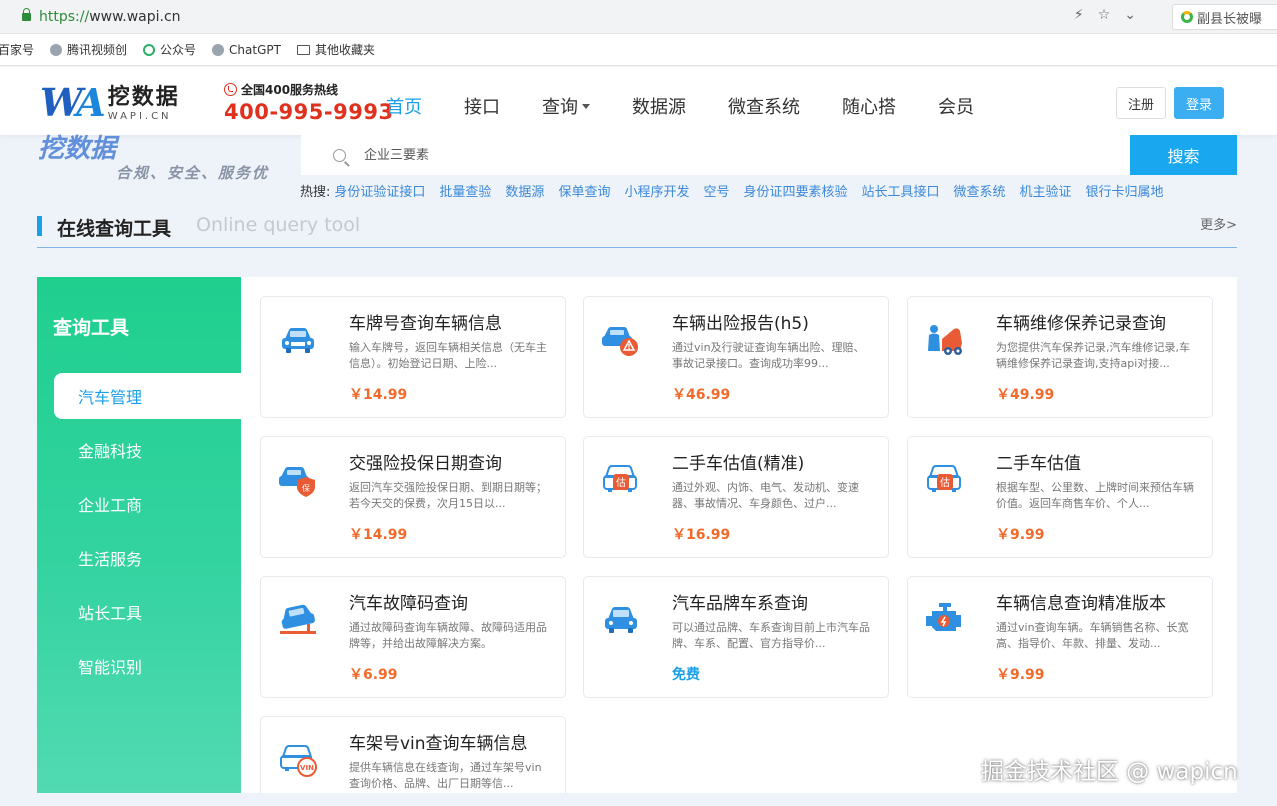  What do you see at coordinates (246, 50) in the screenshot?
I see `bookmark-item: ChatGPT` at bounding box center [246, 50].